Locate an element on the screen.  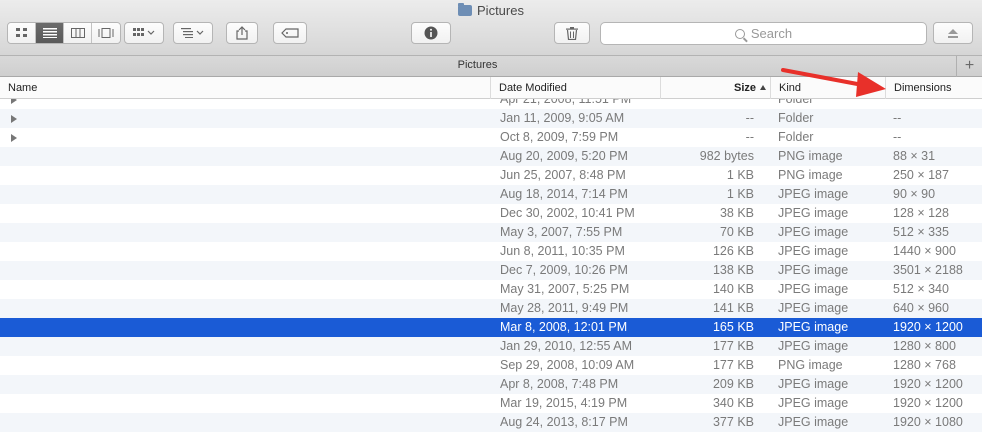
date-modified-cell: May 28, 2011, 9:49 PM is located at coordinates (564, 308).